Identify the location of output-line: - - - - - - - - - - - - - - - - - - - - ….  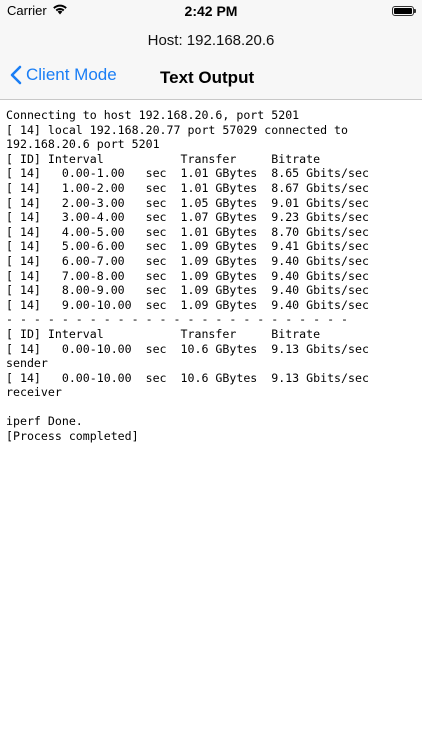
(177, 319).